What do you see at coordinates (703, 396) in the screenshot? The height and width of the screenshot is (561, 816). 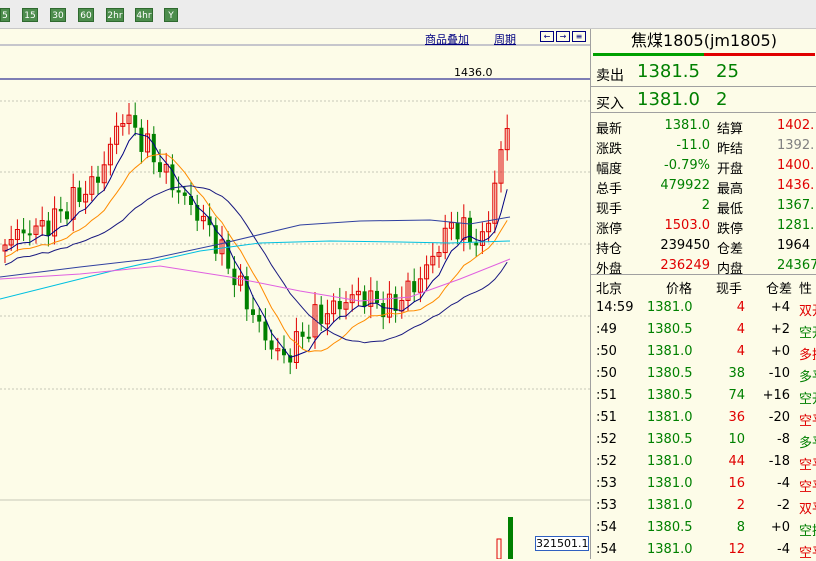 I see `tick-row: :51 1380.5 74 +16 空开` at bounding box center [703, 396].